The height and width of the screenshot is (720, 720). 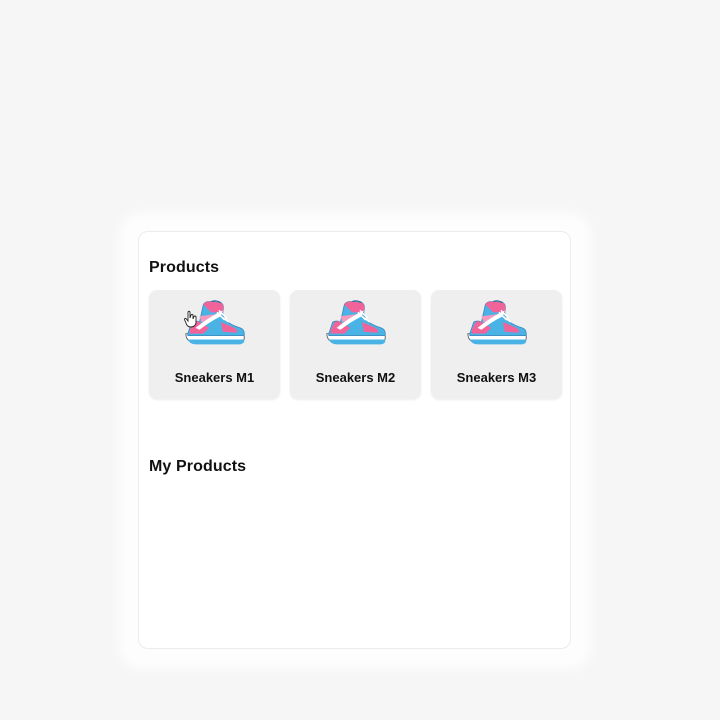 I want to click on product-name: Sneakers M1, so click(x=214, y=377).